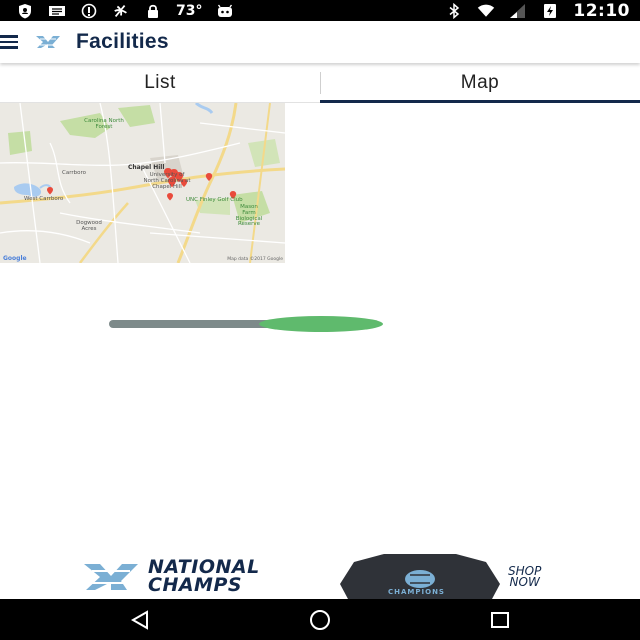 The image size is (640, 640). What do you see at coordinates (153, 11) in the screenshot?
I see `lock-icon` at bounding box center [153, 11].